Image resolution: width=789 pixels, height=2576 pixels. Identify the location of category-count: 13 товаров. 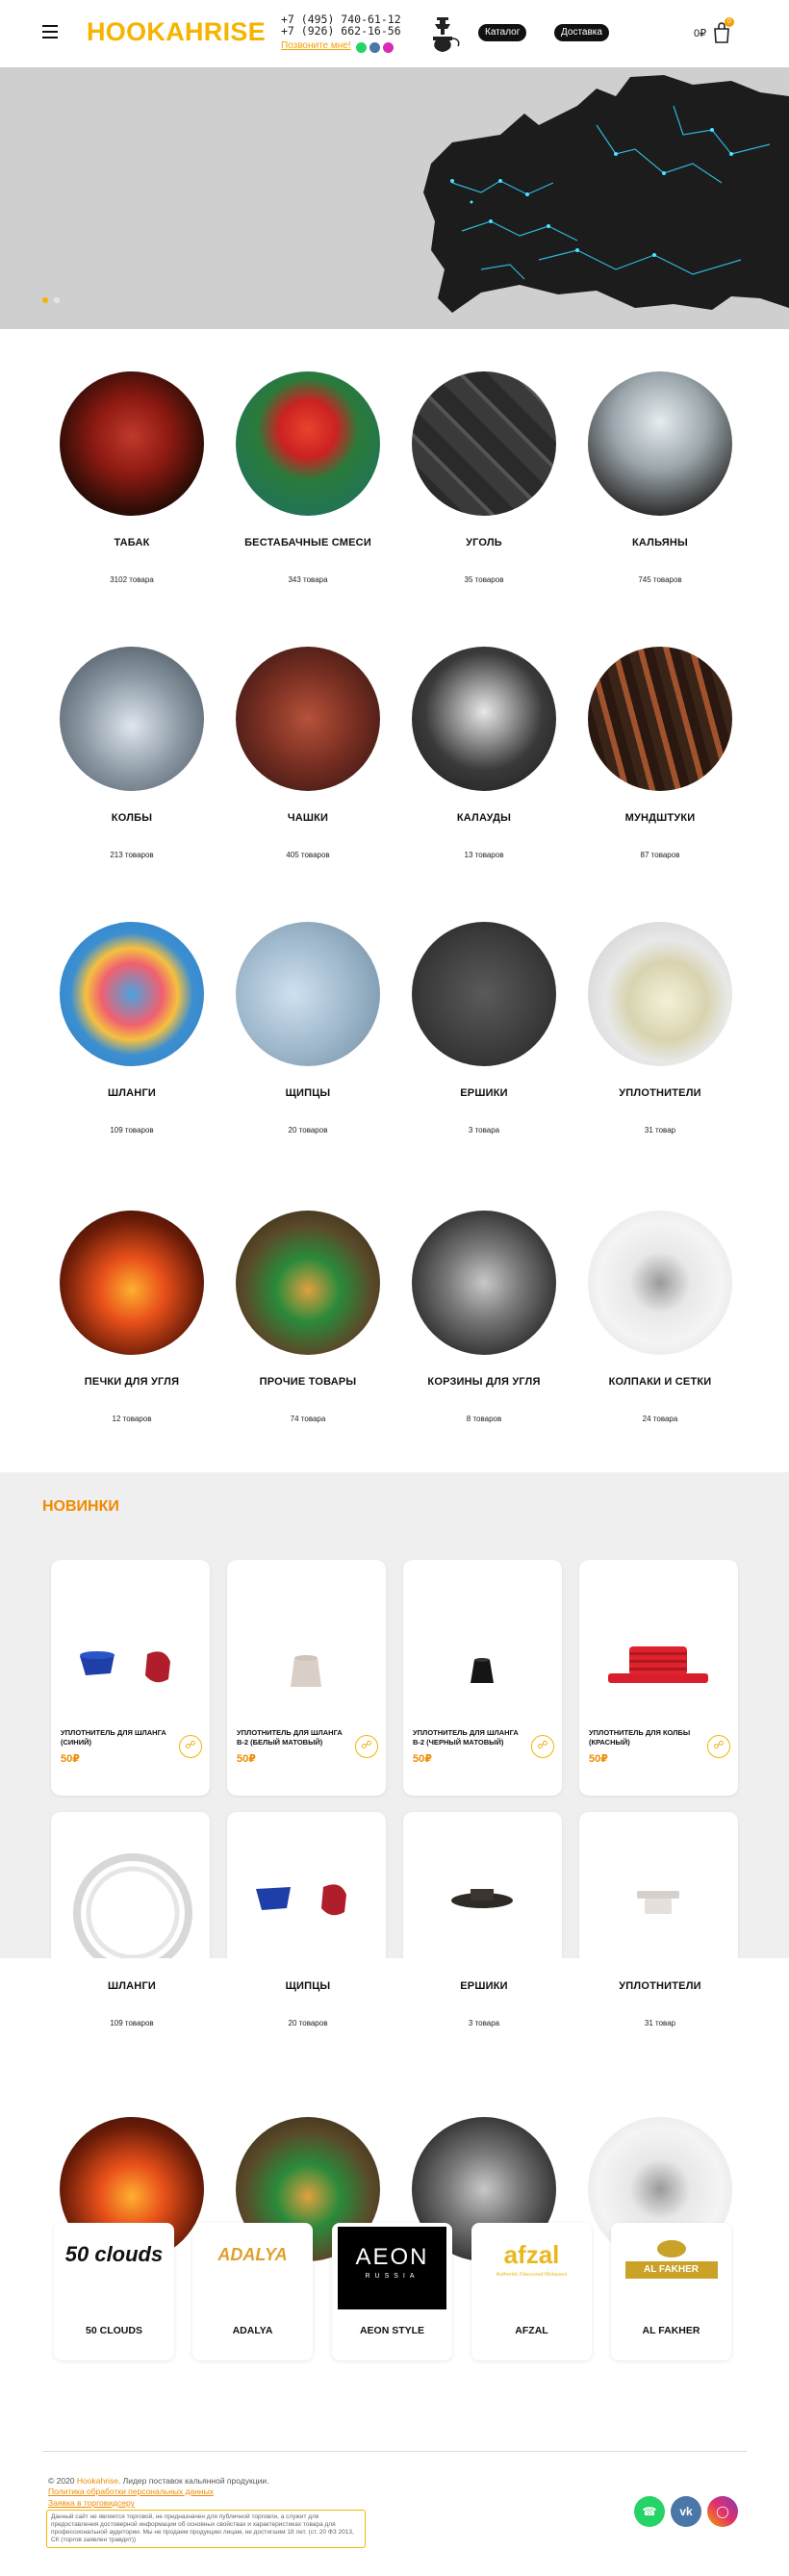
(484, 855).